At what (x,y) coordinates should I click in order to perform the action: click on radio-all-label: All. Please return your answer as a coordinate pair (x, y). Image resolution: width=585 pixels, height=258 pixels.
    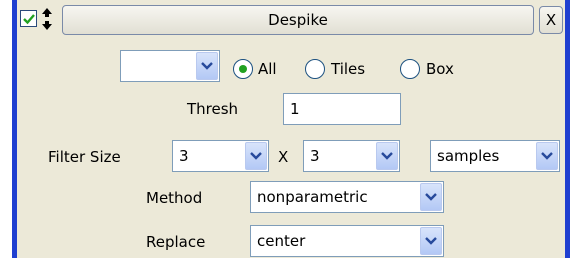
    Looking at the image, I should click on (267, 69).